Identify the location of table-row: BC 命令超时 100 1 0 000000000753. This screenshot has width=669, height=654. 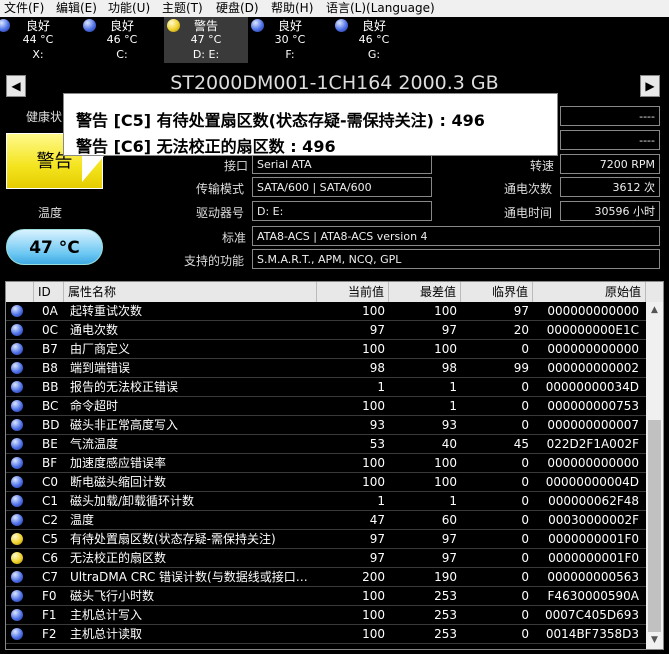
(326, 406).